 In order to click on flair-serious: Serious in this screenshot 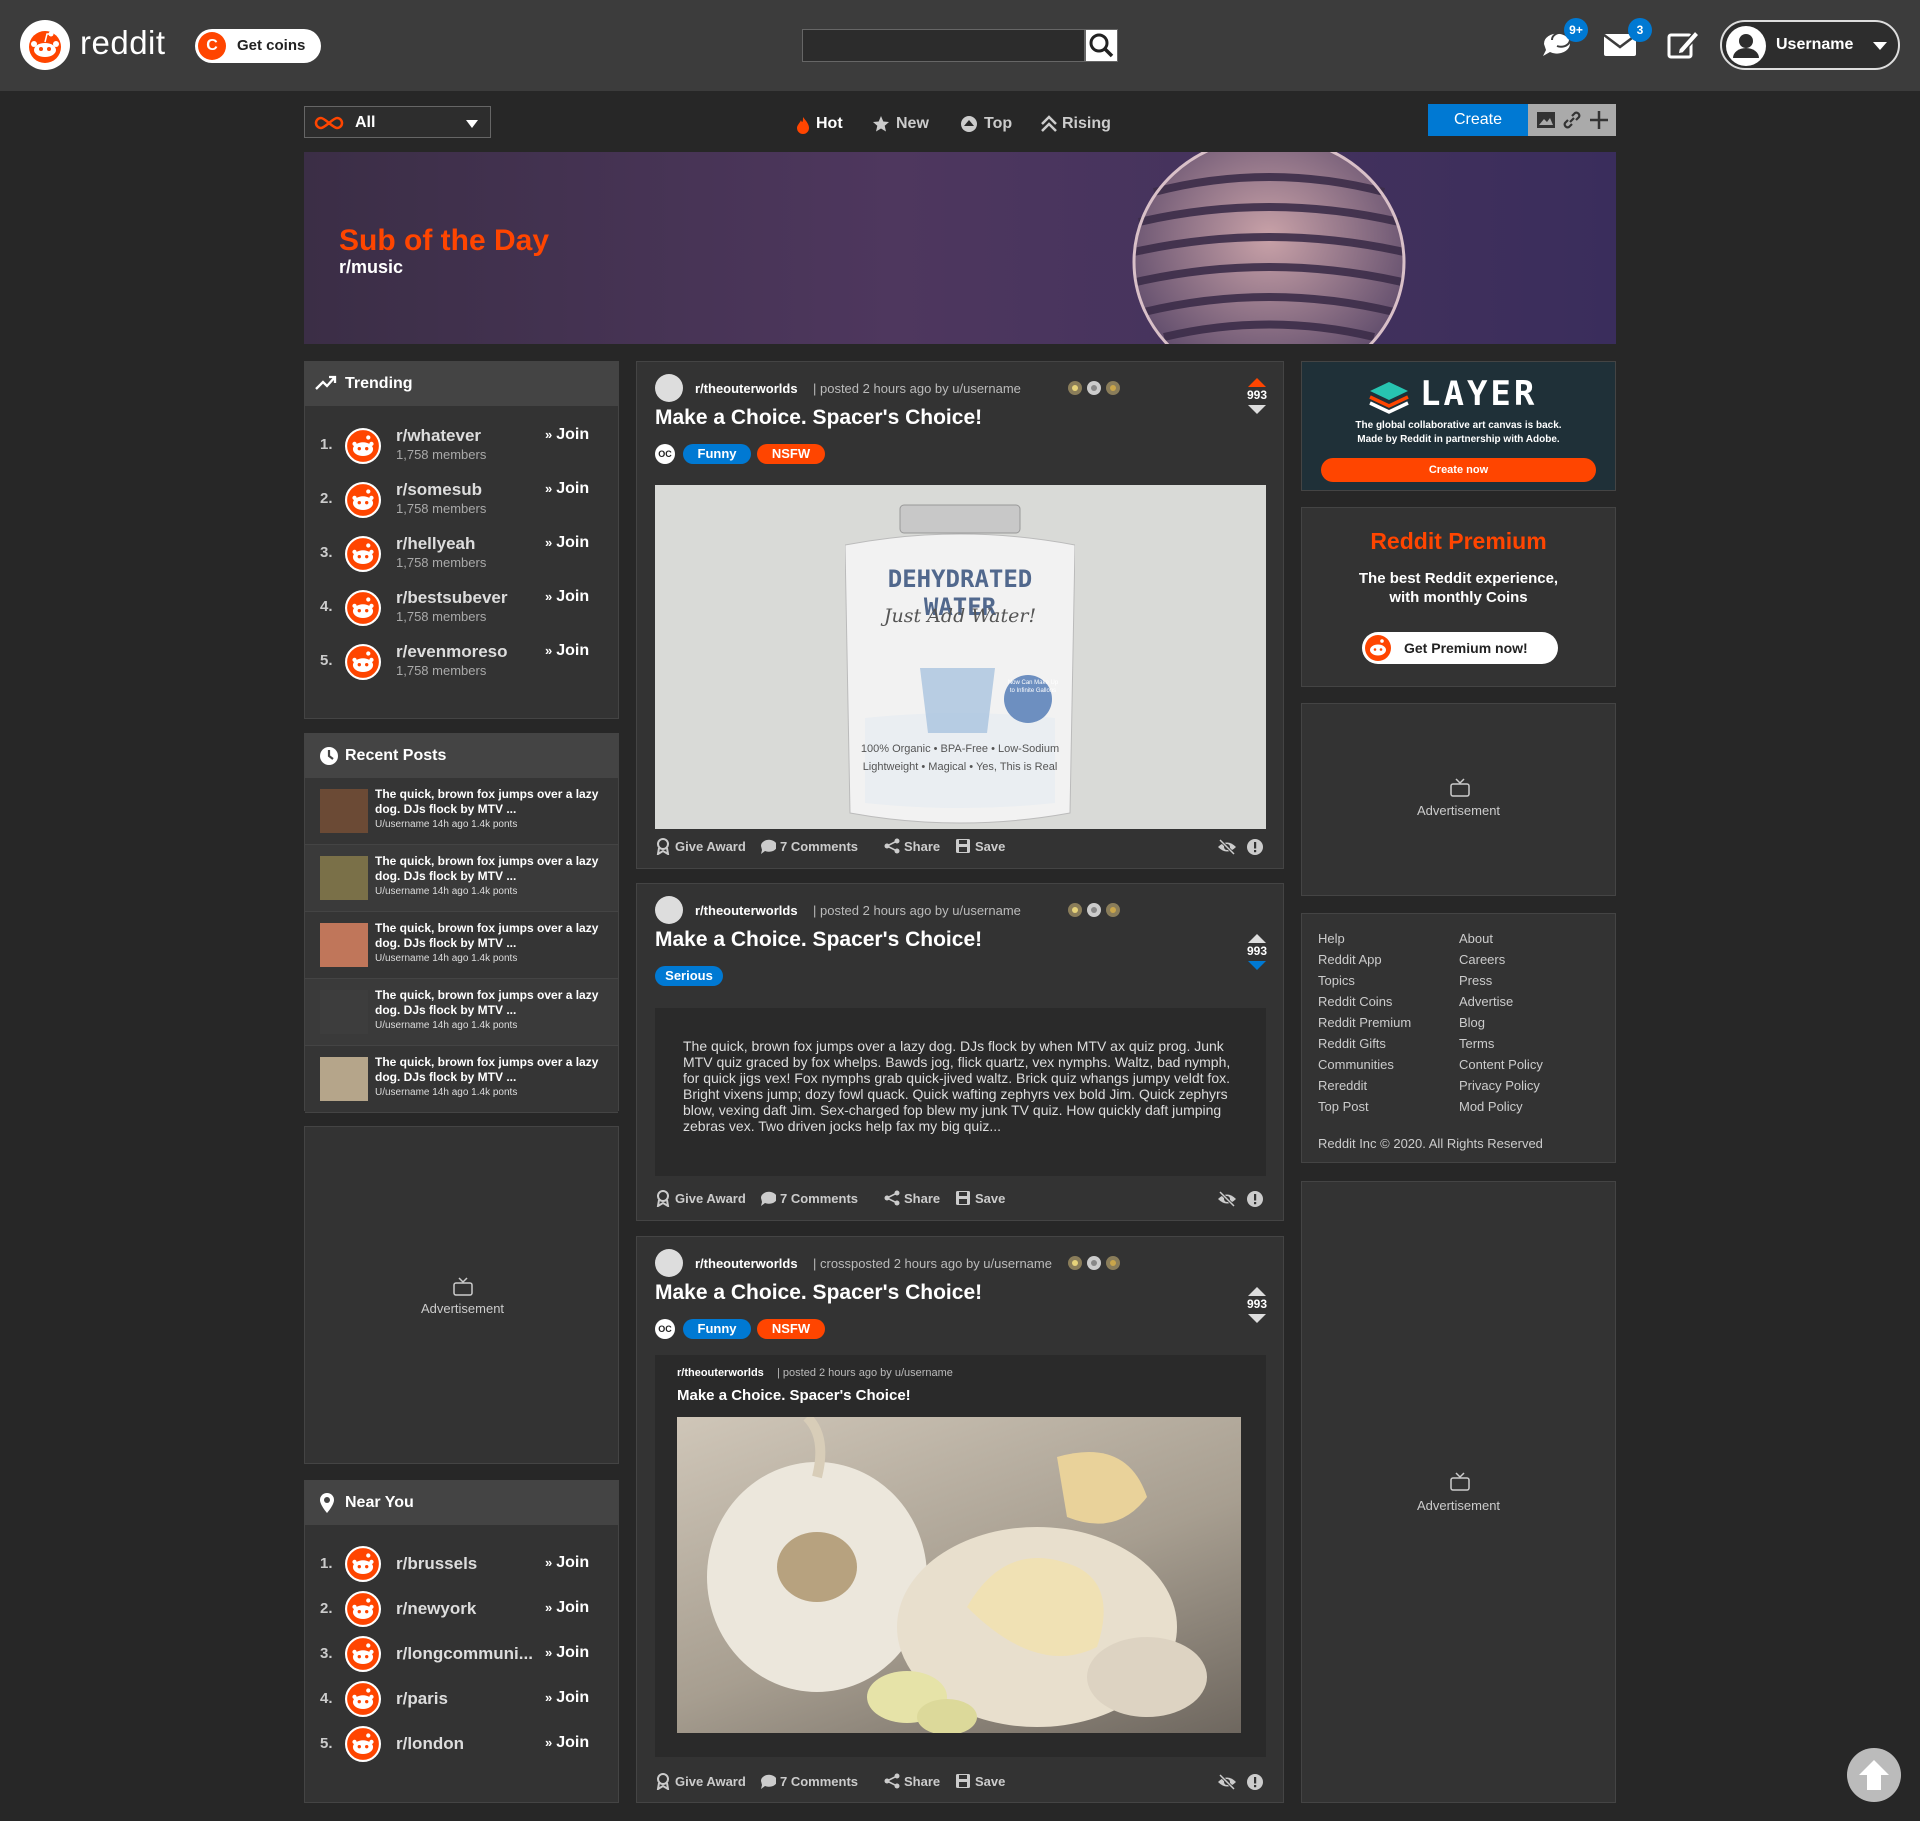, I will do `click(689, 976)`.